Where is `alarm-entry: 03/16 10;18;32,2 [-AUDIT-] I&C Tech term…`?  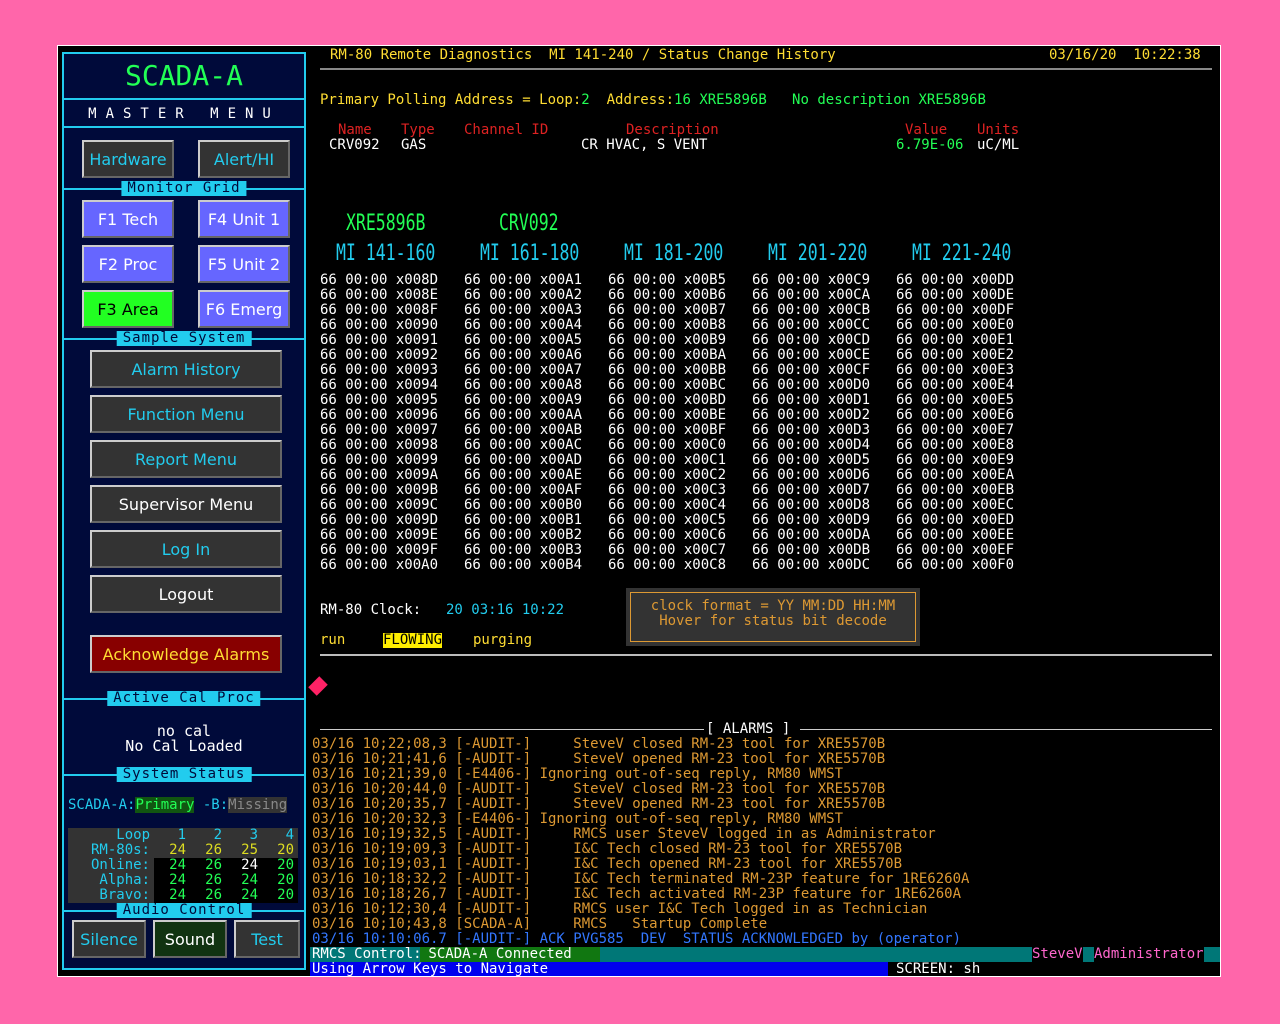
alarm-entry: 03/16 10;18;32,2 [-AUDIT-] I&C Tech term… is located at coordinates (762, 879).